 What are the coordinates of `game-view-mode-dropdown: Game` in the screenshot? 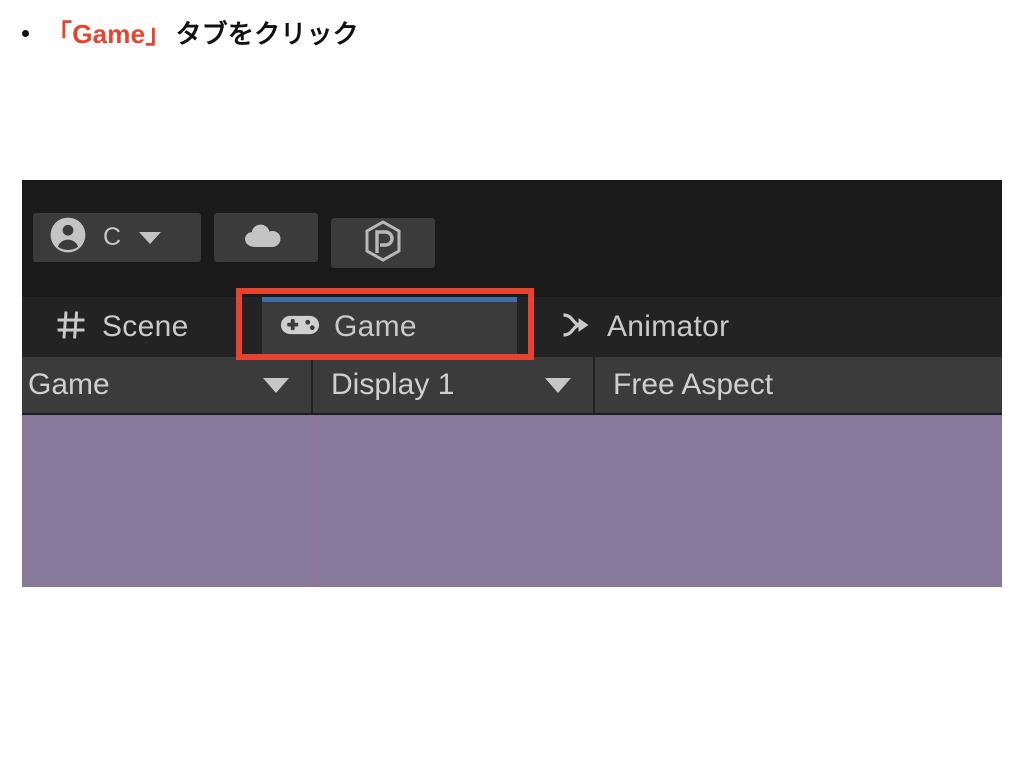 It's located at (167, 385).